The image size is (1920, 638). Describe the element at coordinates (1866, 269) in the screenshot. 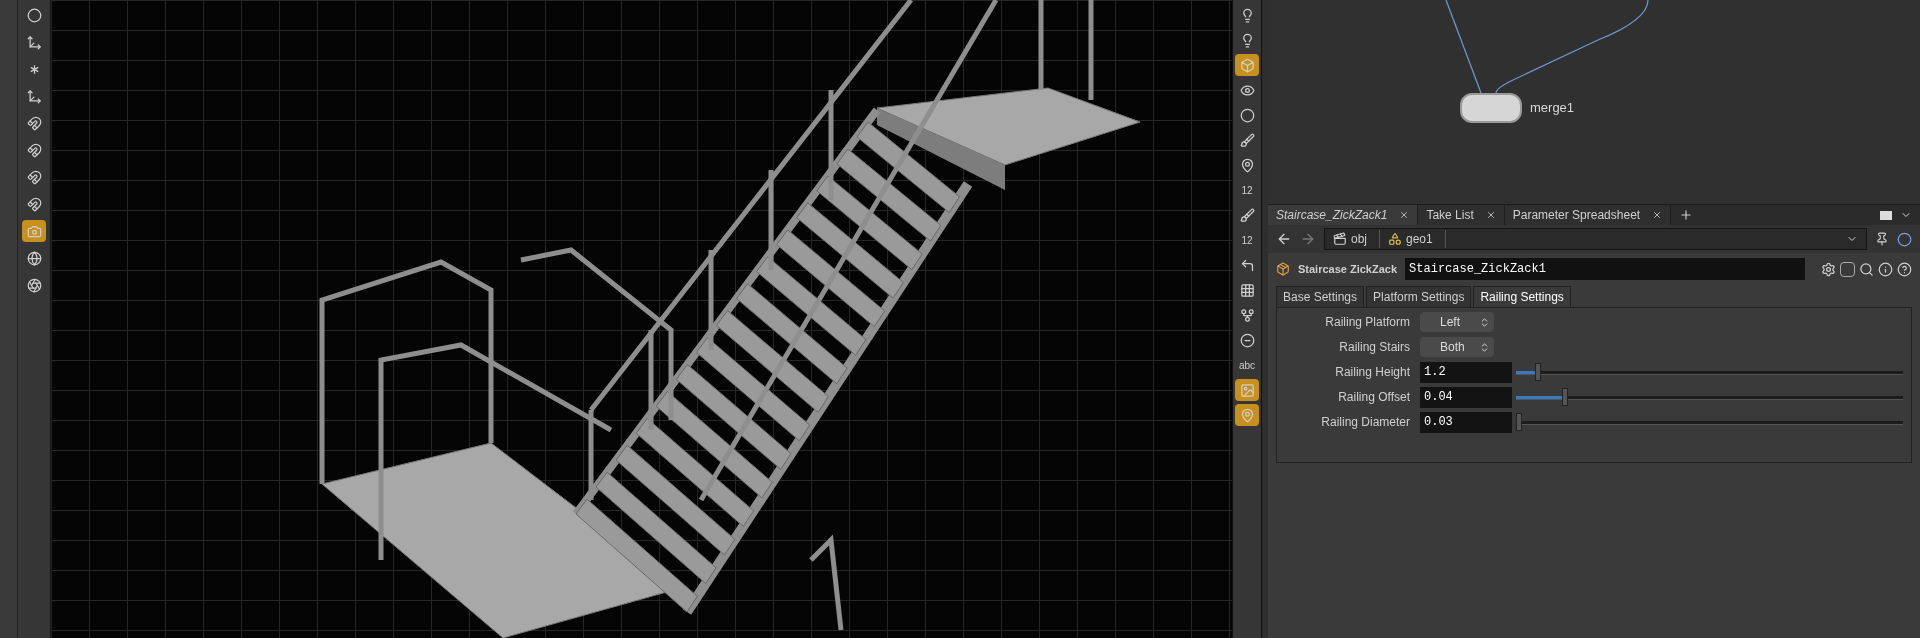

I see `search-icon` at that location.